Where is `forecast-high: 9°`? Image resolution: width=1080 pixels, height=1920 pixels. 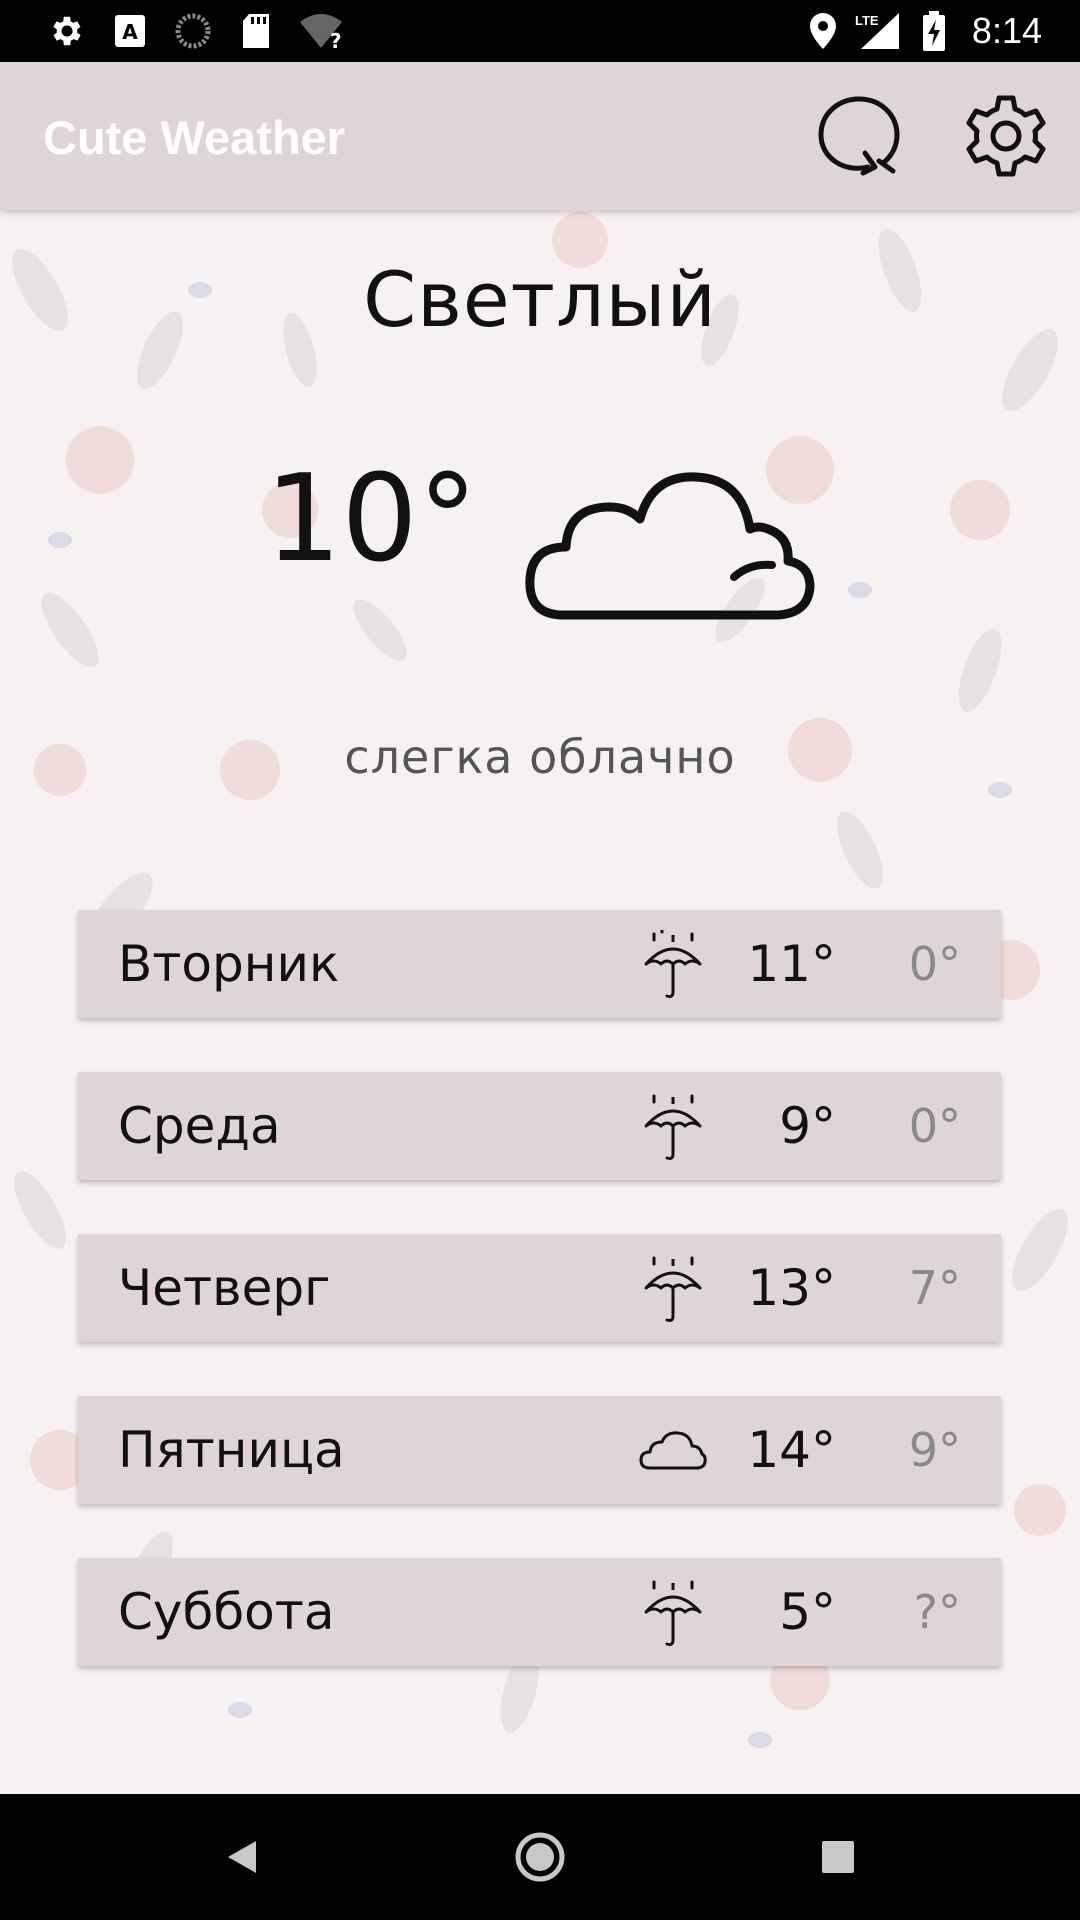 forecast-high: 9° is located at coordinates (807, 1126).